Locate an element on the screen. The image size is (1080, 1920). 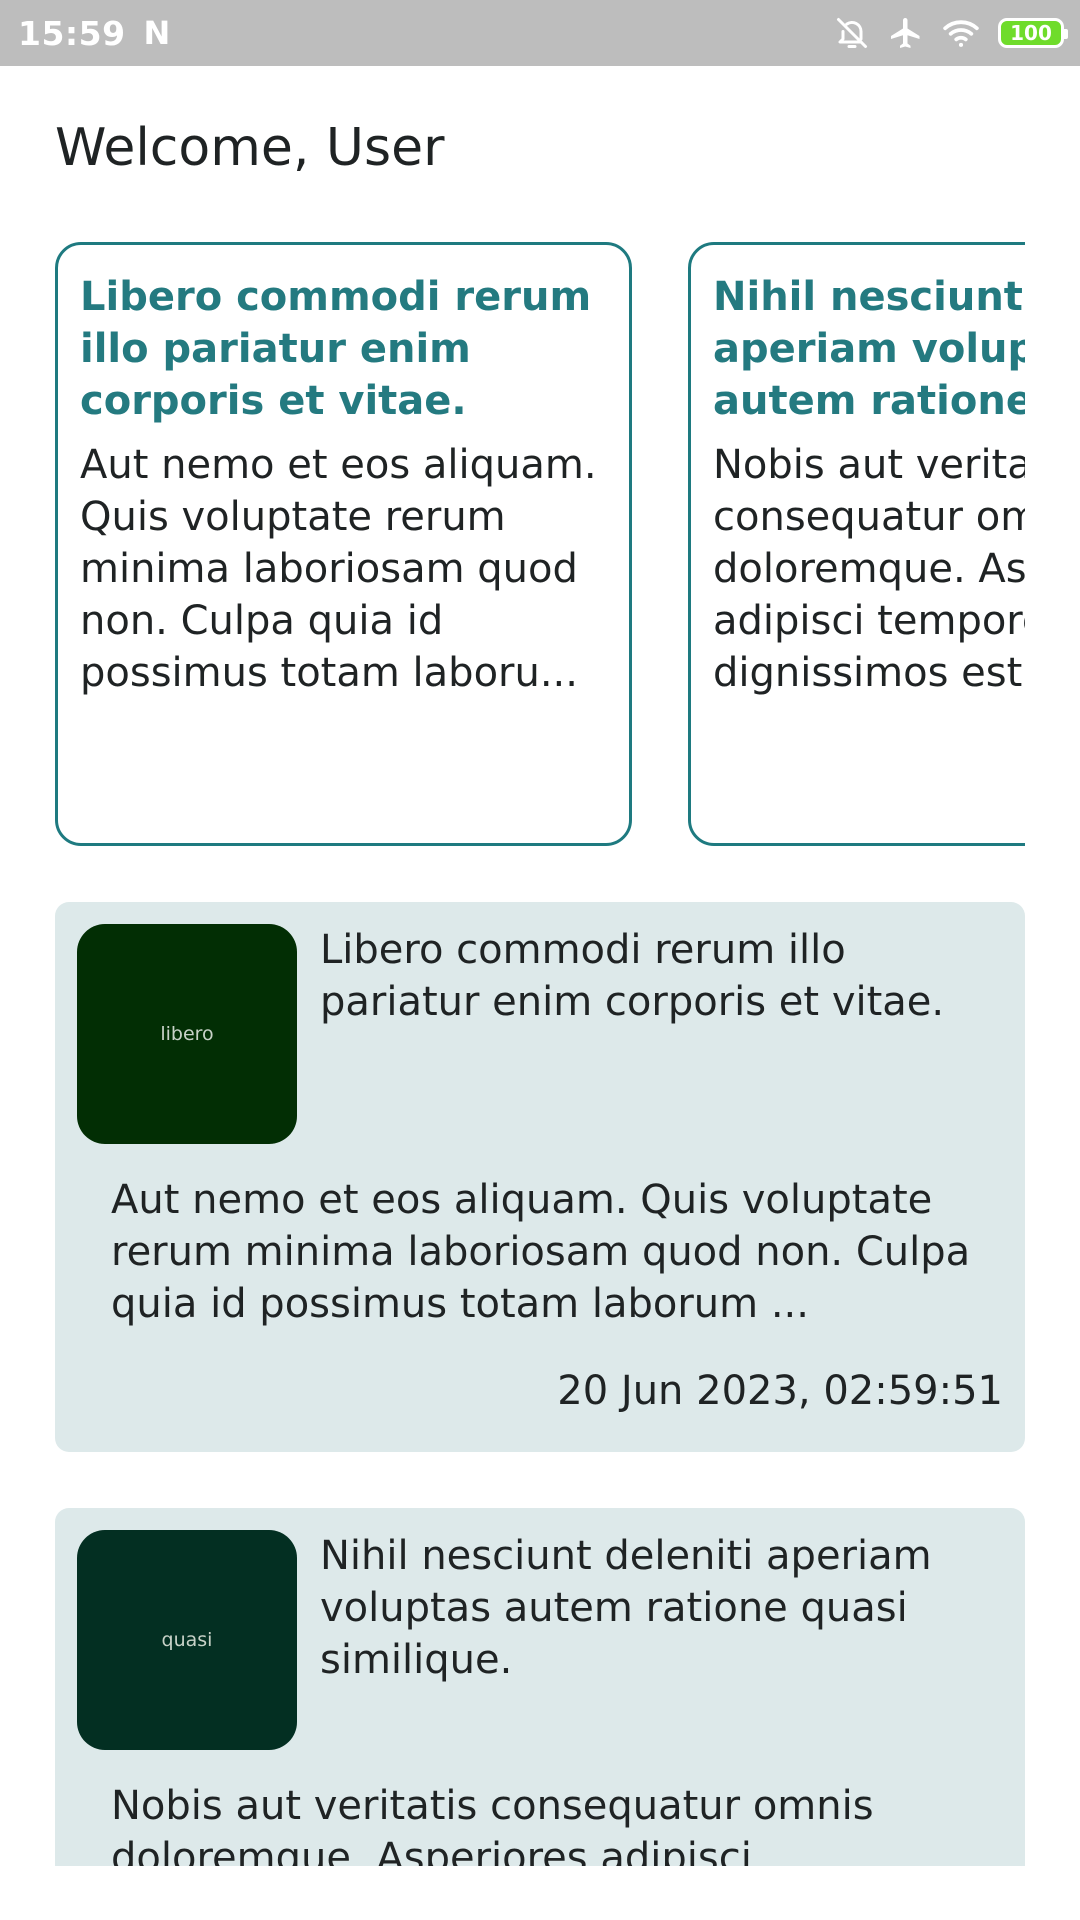
notification-n-icon: N is located at coordinates (157, 33).